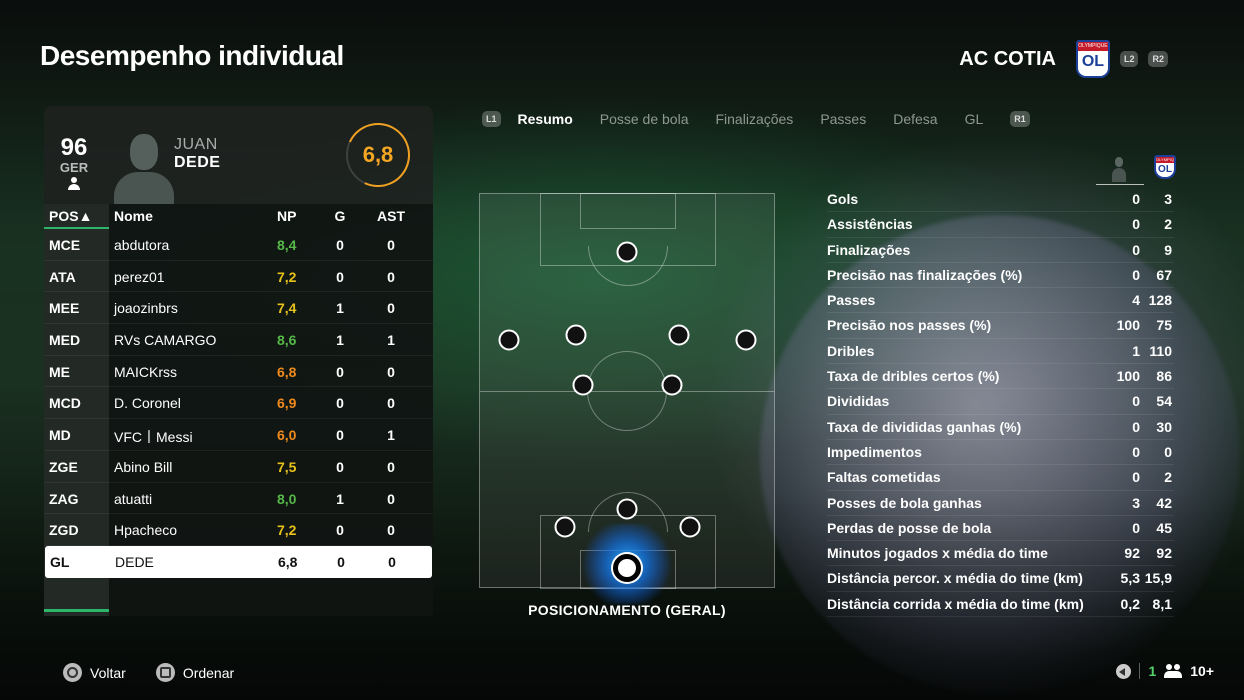 The image size is (1244, 700). What do you see at coordinates (165, 340) in the screenshot?
I see `row-name: RVs CAMARGO` at bounding box center [165, 340].